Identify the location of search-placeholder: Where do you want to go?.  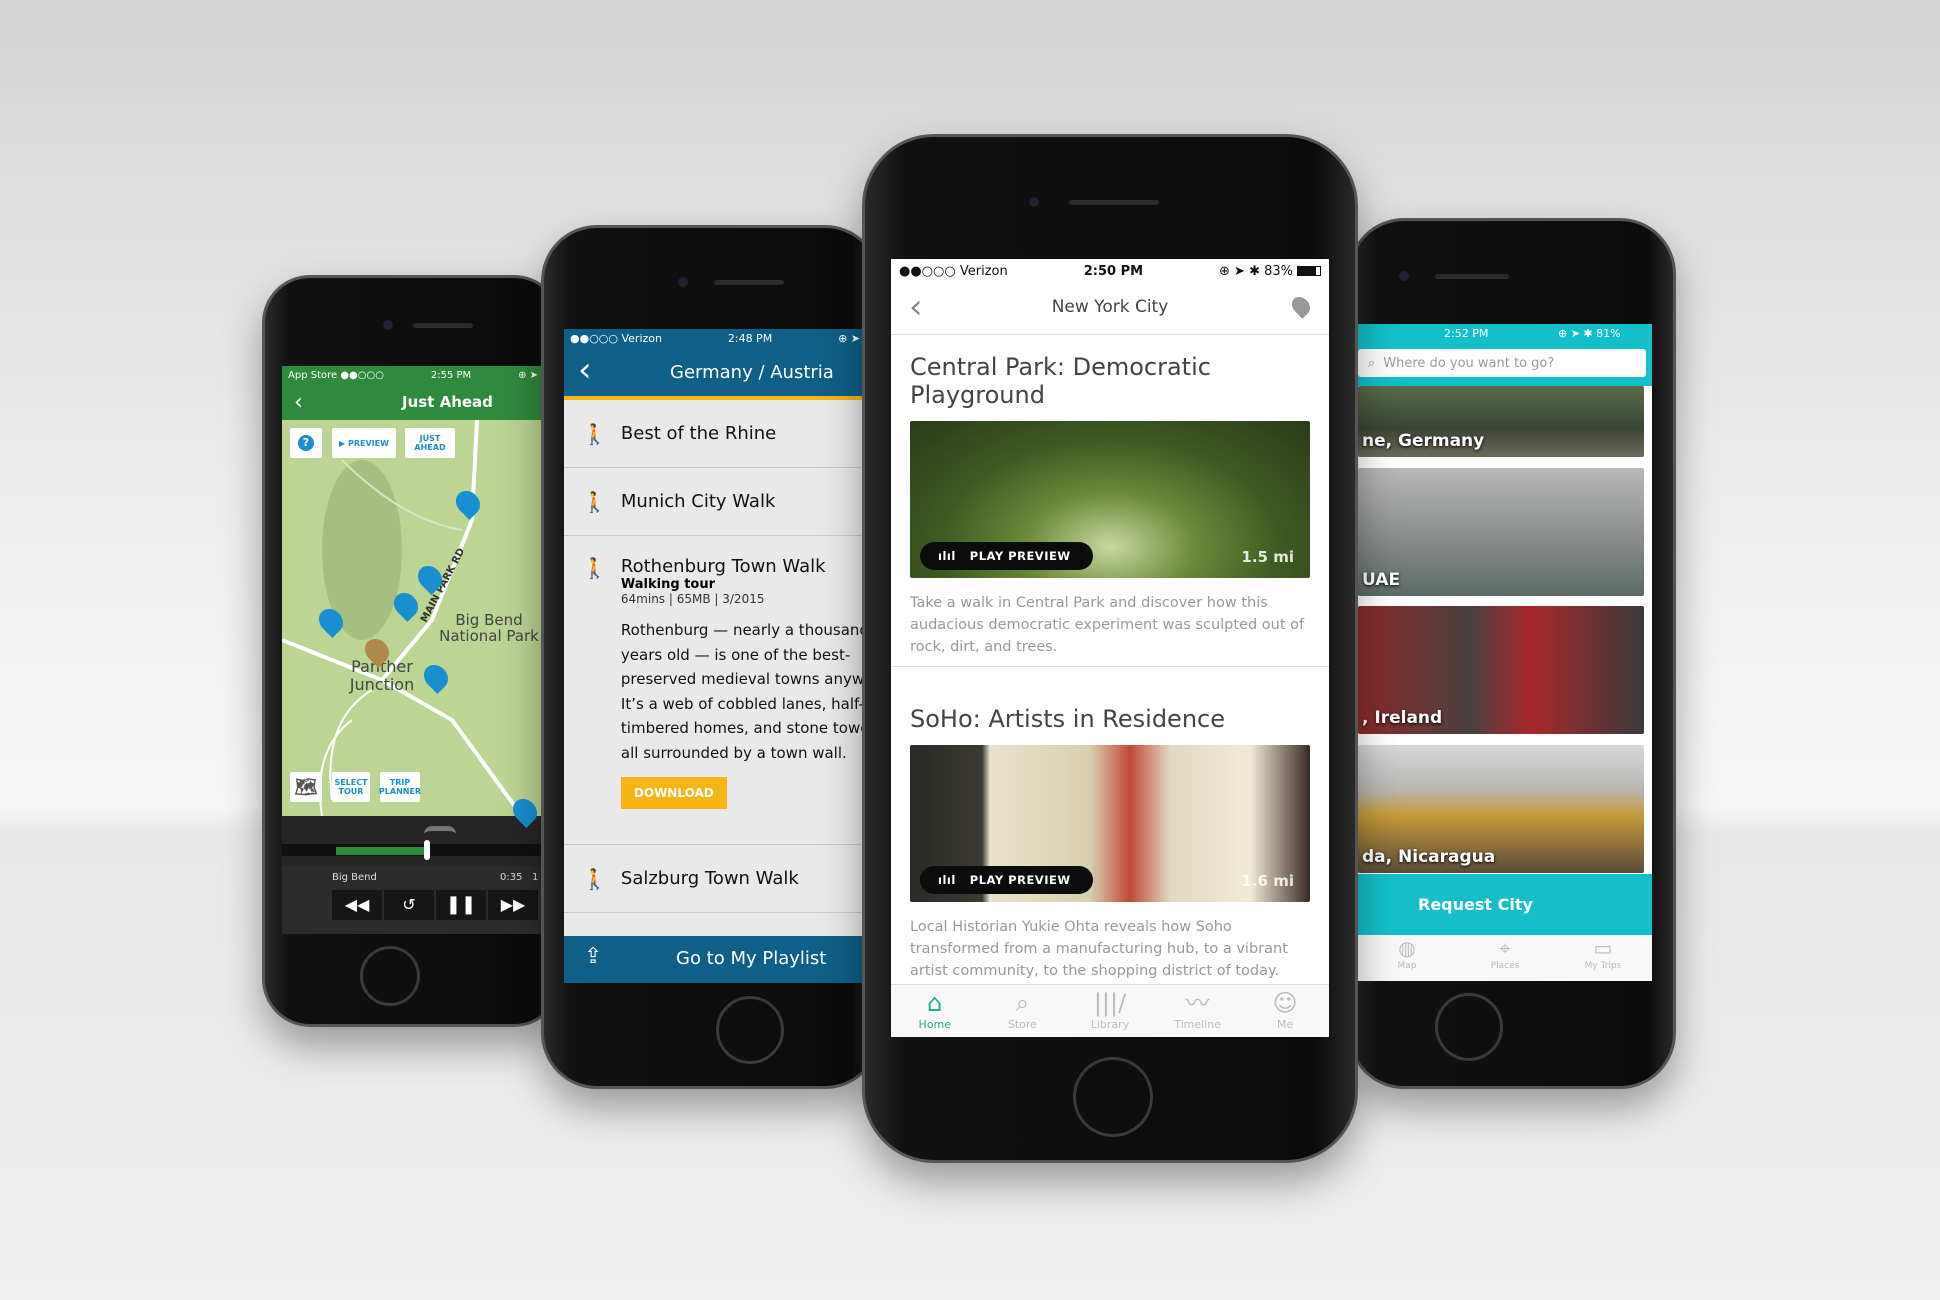
(1469, 363).